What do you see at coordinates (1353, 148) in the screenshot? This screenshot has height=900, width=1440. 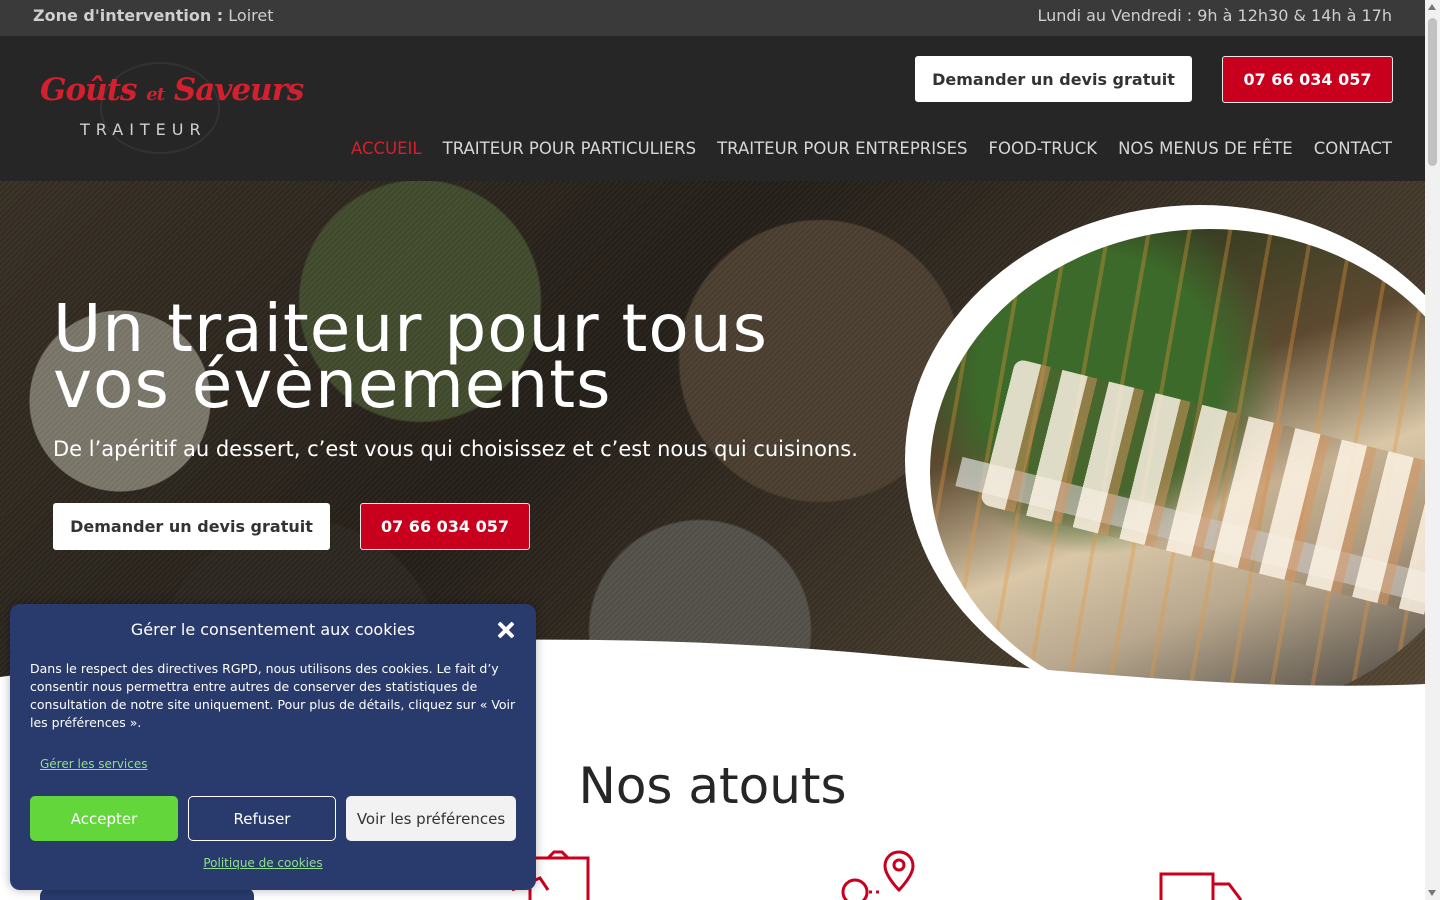 I see `nav-item-contact: CONTACT` at bounding box center [1353, 148].